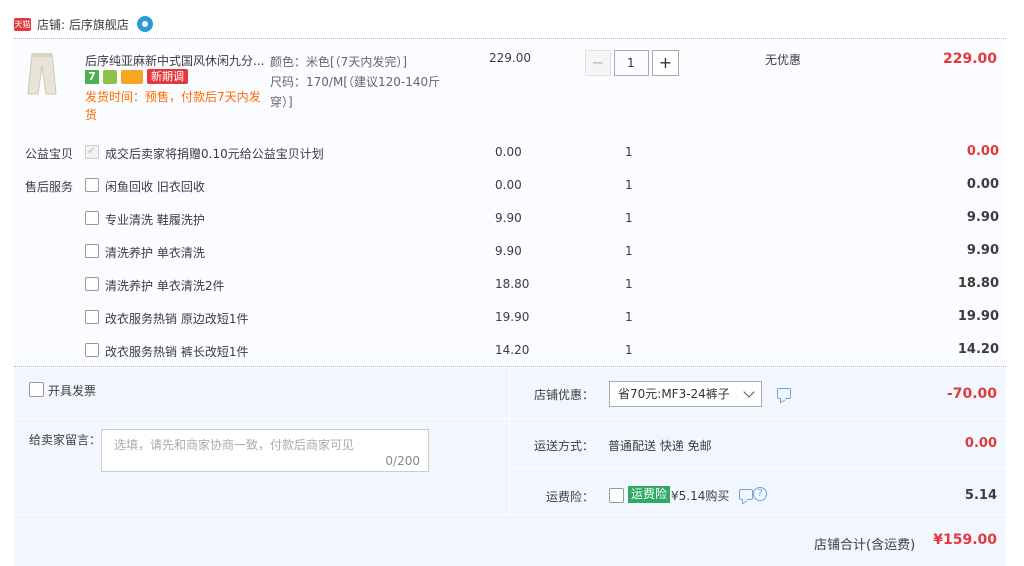 The width and height of the screenshot is (1024, 566). What do you see at coordinates (214, 154) in the screenshot?
I see `service-name: 成交后卖家将捐赠0.10元给公益宝贝计划` at bounding box center [214, 154].